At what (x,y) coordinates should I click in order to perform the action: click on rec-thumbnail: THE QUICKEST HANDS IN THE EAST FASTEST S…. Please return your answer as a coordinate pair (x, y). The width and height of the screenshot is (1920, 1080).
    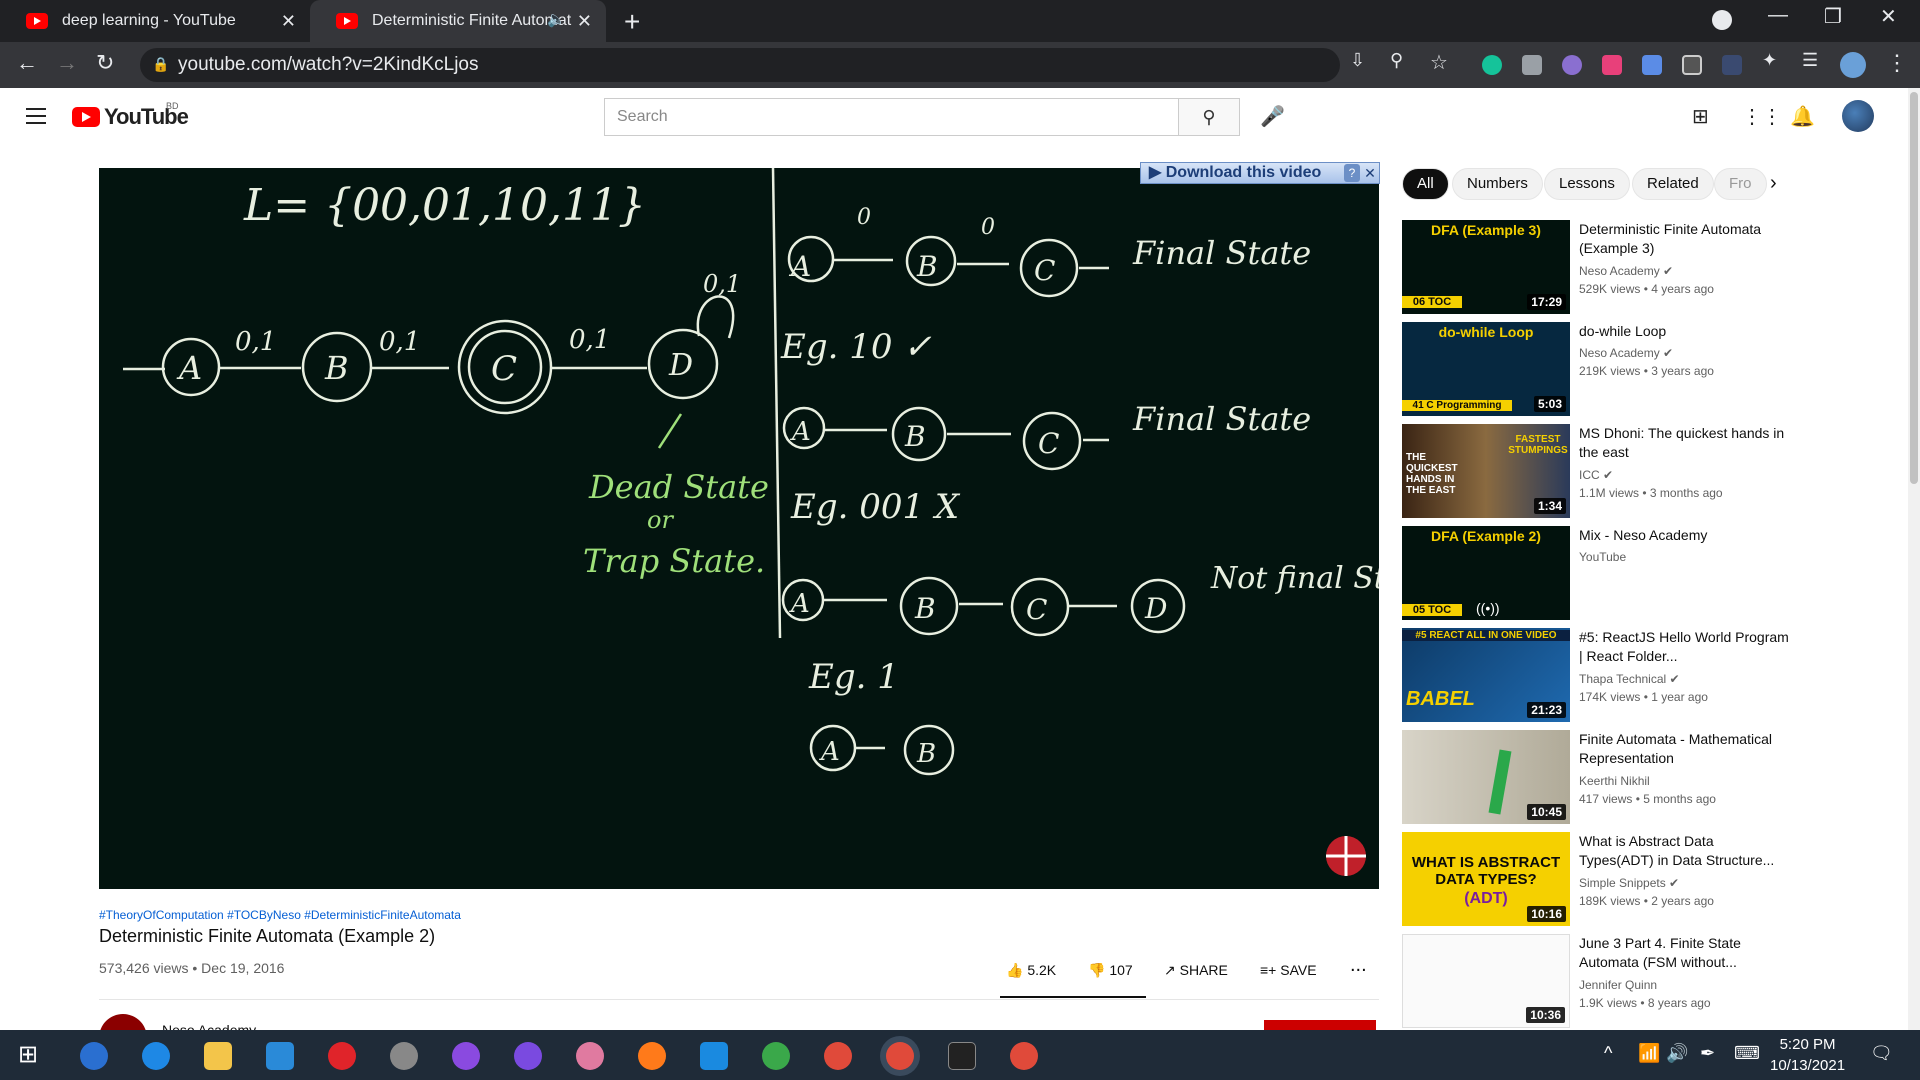
    Looking at the image, I should click on (1486, 471).